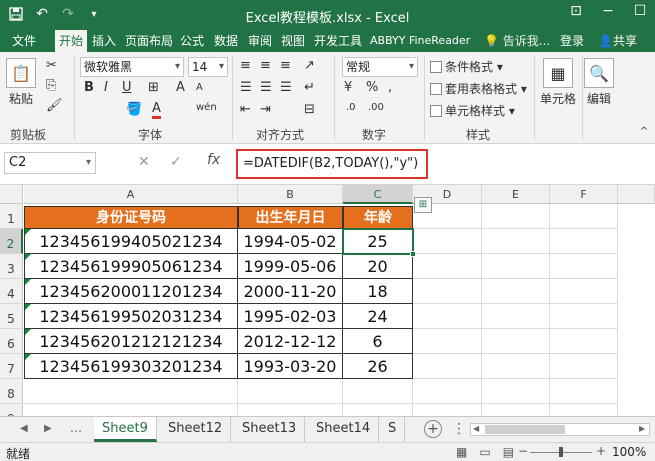 This screenshot has height=461, width=655. I want to click on select-all-corner, so click(11, 194).